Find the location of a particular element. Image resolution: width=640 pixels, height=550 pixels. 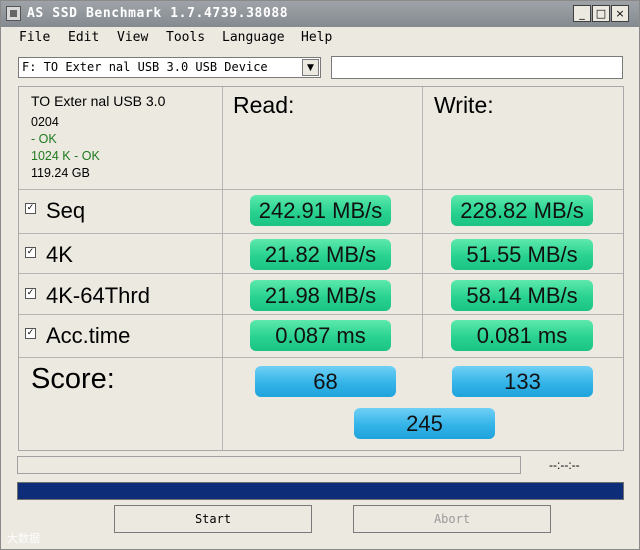

close-button: × is located at coordinates (620, 13).